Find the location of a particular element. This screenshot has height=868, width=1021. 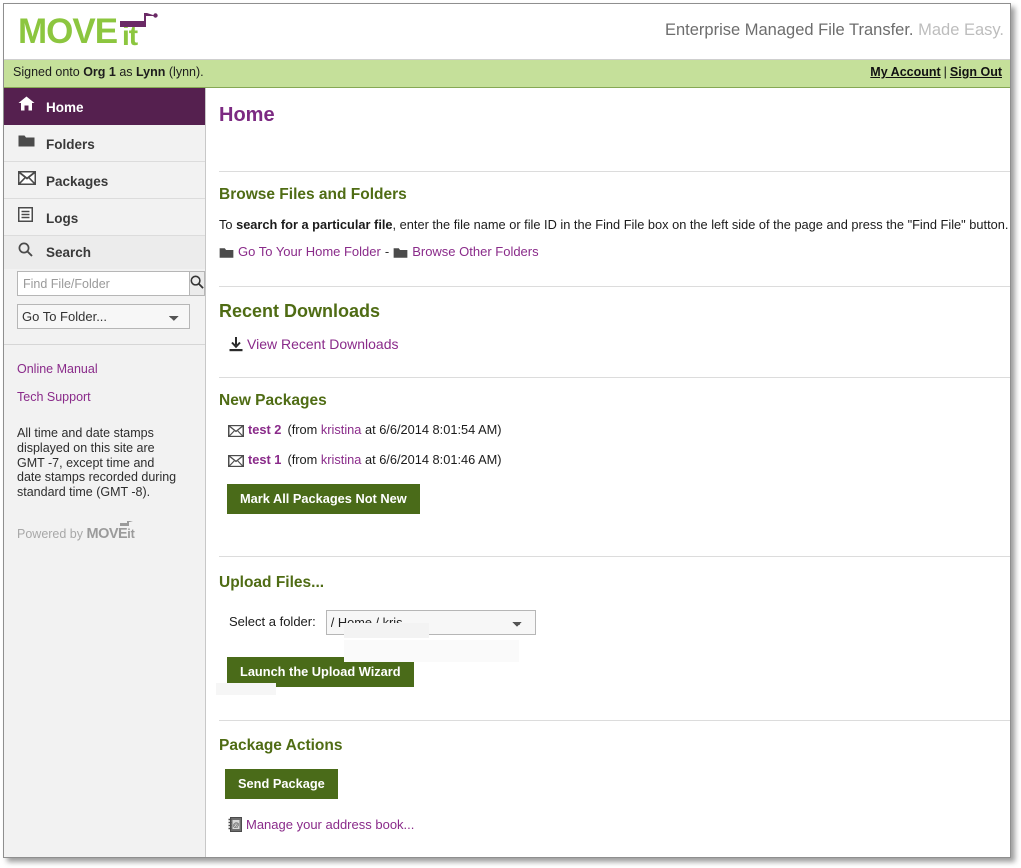

package-actions-heading: Package Actions is located at coordinates (281, 745).